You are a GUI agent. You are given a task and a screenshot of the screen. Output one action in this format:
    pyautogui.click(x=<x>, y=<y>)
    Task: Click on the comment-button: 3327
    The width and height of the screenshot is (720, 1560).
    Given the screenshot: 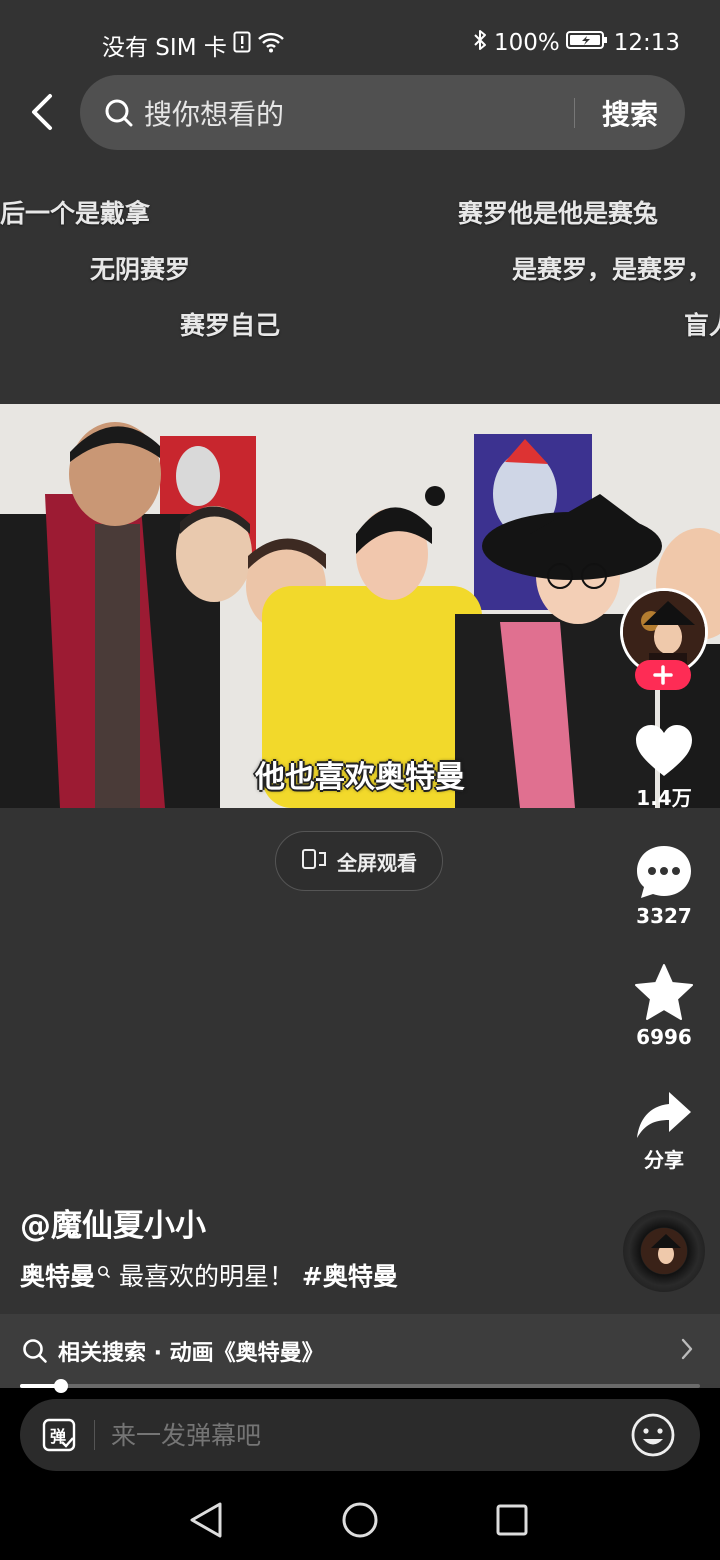 What is the action you would take?
    pyautogui.click(x=664, y=886)
    